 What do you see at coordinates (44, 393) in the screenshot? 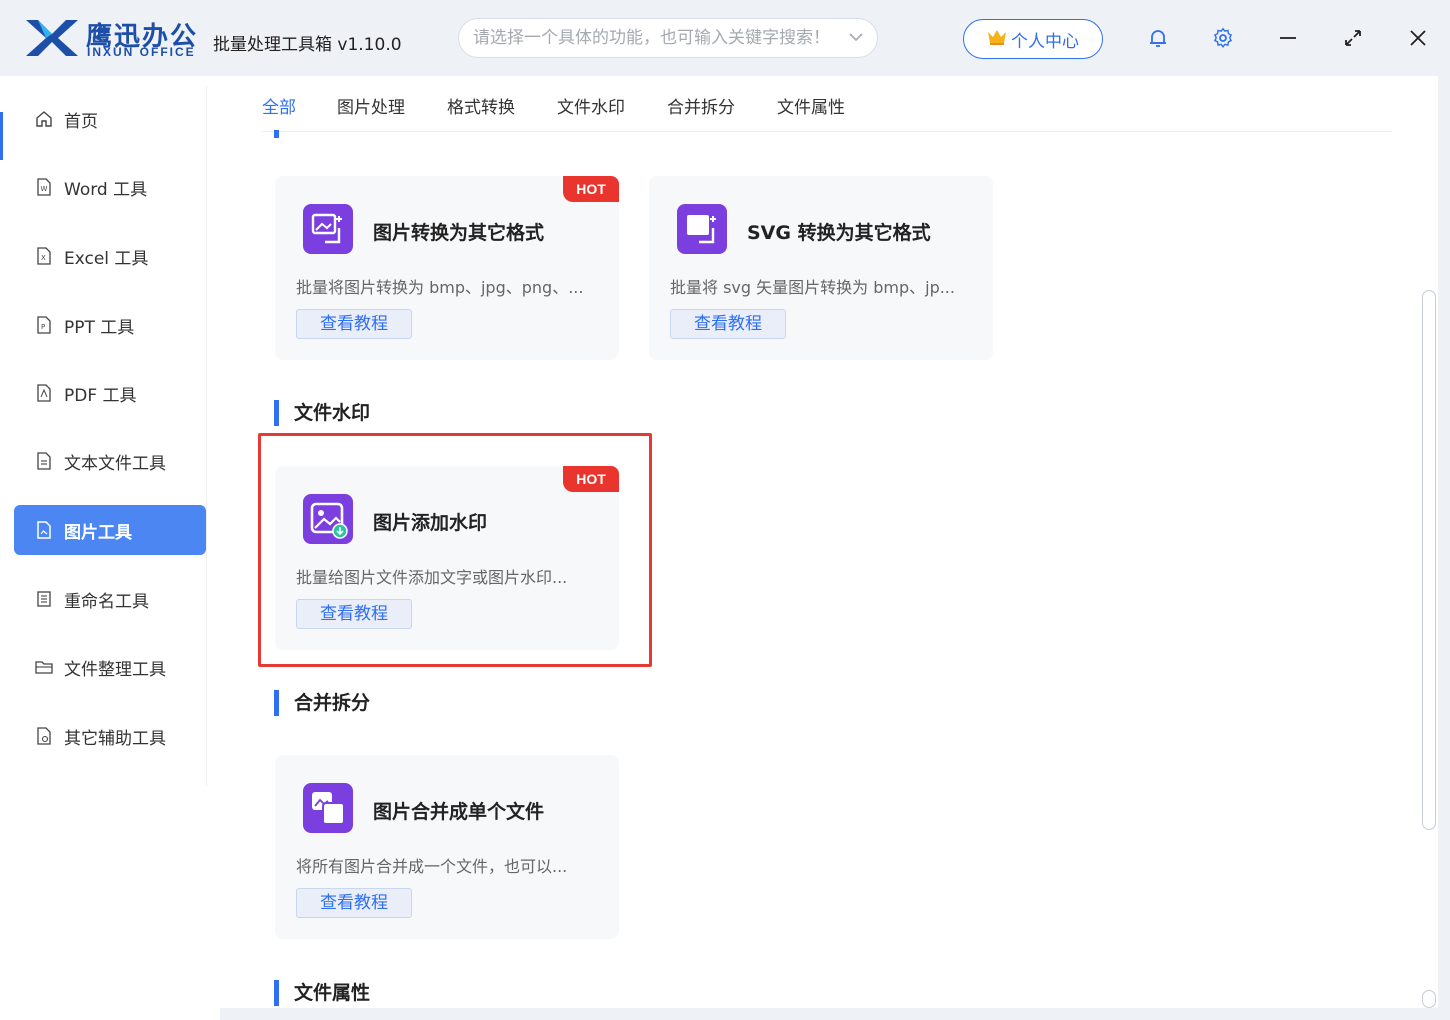
I see `pdf-file-icon` at bounding box center [44, 393].